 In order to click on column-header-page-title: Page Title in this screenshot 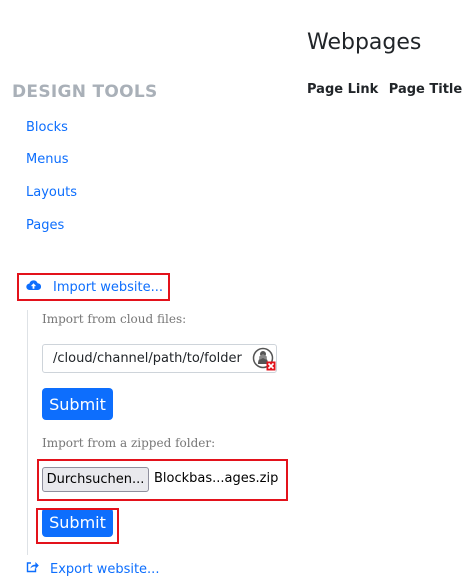, I will do `click(425, 89)`.